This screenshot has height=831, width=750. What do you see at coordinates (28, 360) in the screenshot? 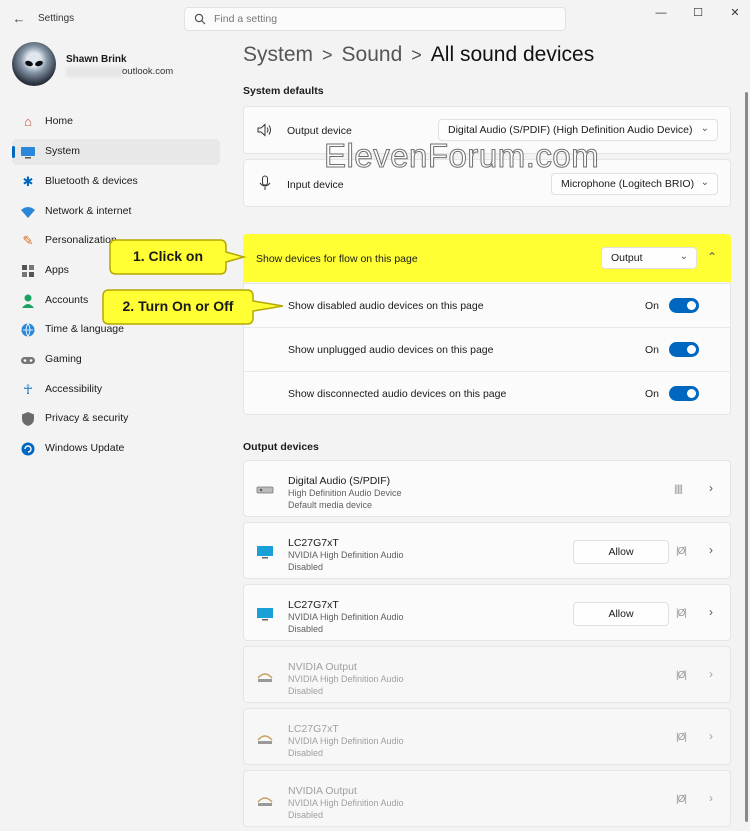
I see `gamepad-icon` at bounding box center [28, 360].